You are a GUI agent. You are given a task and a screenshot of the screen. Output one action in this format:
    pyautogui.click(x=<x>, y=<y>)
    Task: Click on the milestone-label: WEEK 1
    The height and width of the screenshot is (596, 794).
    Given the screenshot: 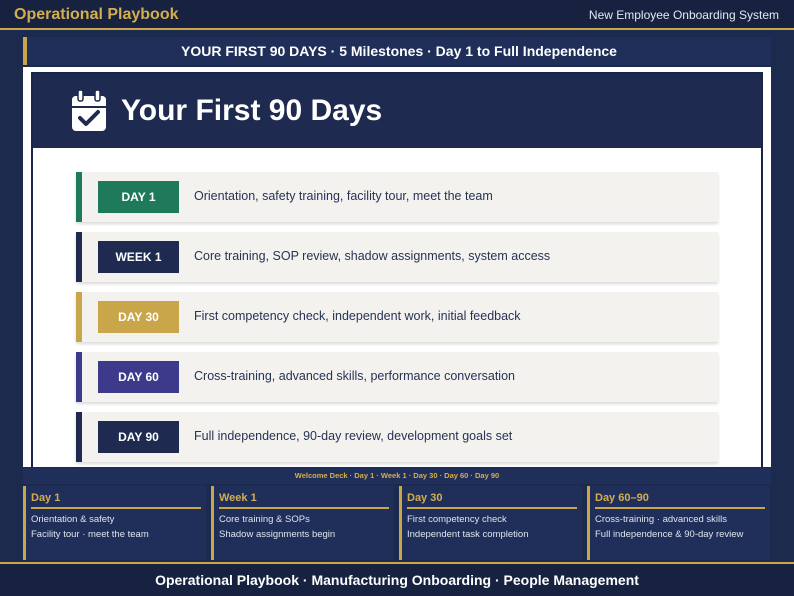 What is the action you would take?
    pyautogui.click(x=138, y=257)
    